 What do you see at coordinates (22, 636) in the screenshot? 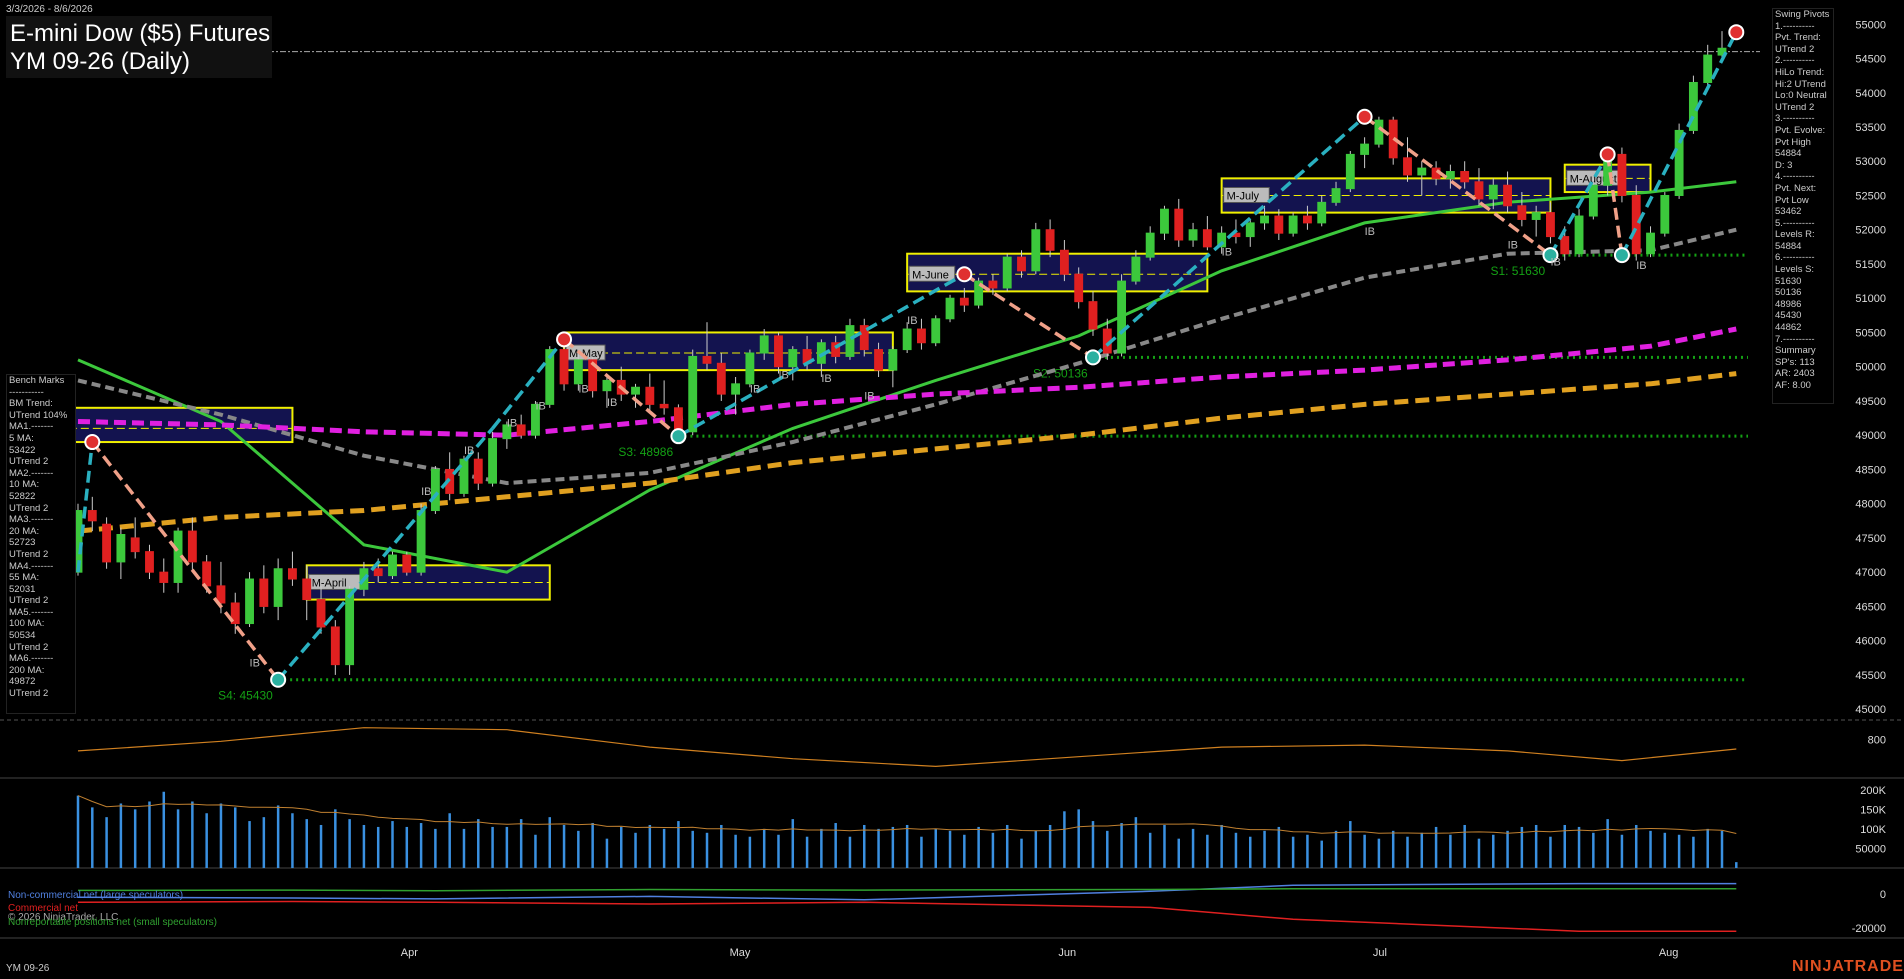
I see `bench-marks-line: 50534` at bounding box center [22, 636].